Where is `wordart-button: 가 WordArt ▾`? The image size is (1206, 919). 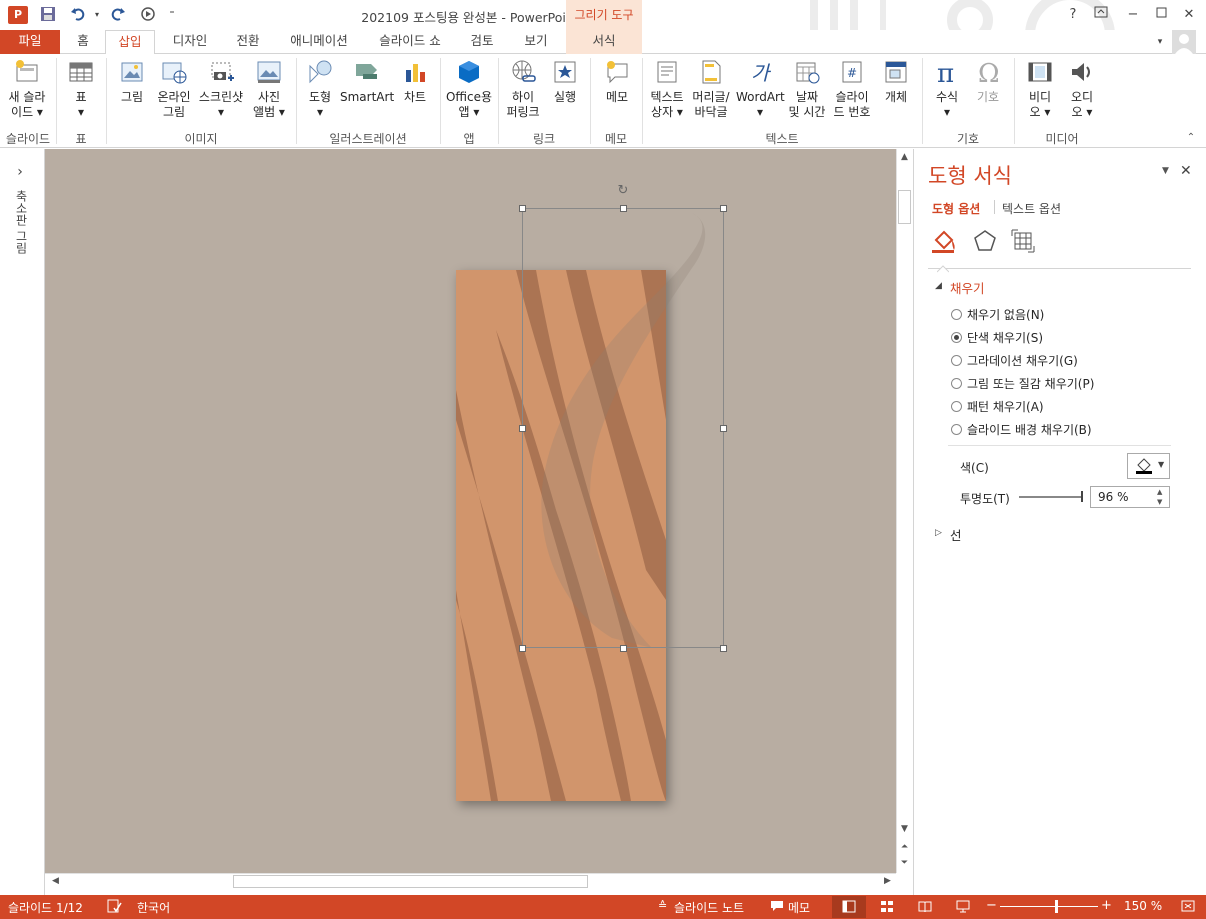 wordart-button: 가 WordArt ▾ is located at coordinates (760, 89).